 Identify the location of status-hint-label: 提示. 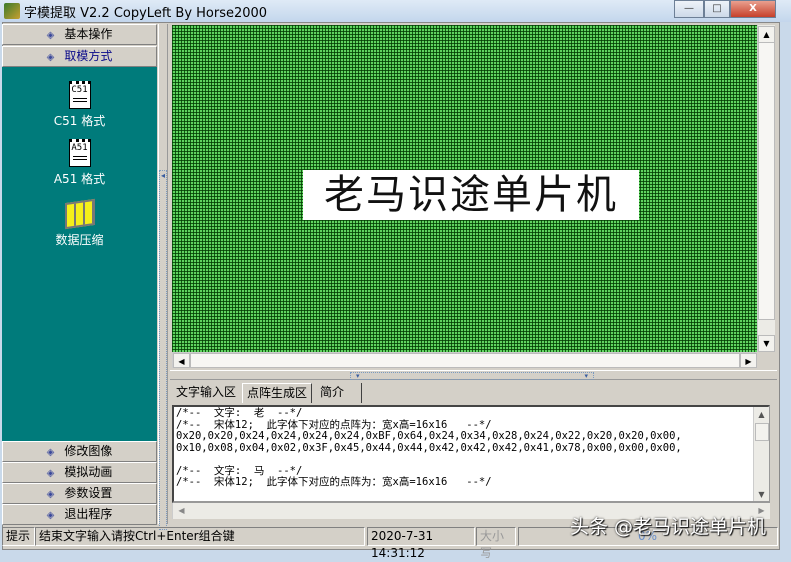
(18, 536).